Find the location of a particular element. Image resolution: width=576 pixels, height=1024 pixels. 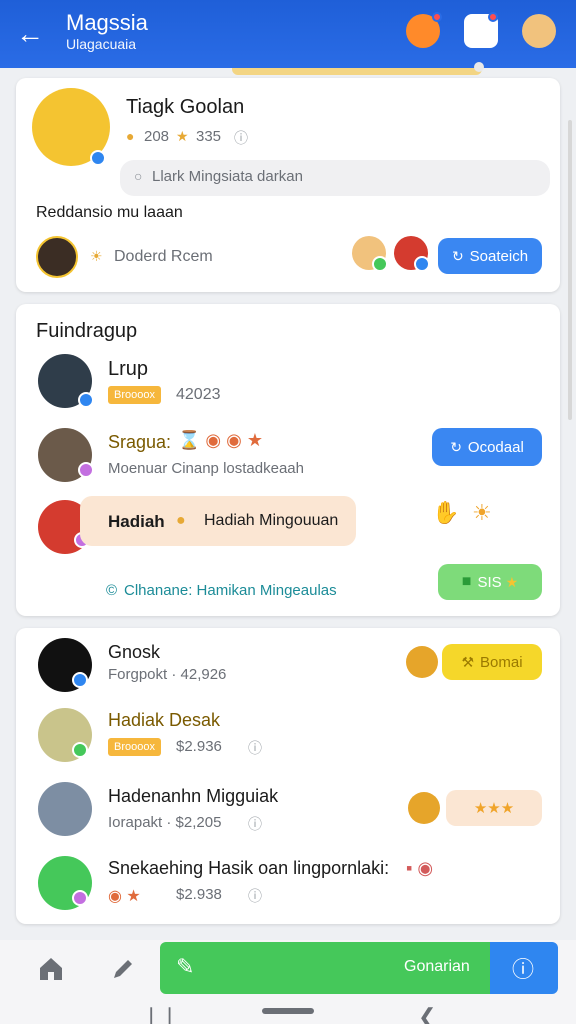

back-arrow-icon: ← is located at coordinates (32, 34).